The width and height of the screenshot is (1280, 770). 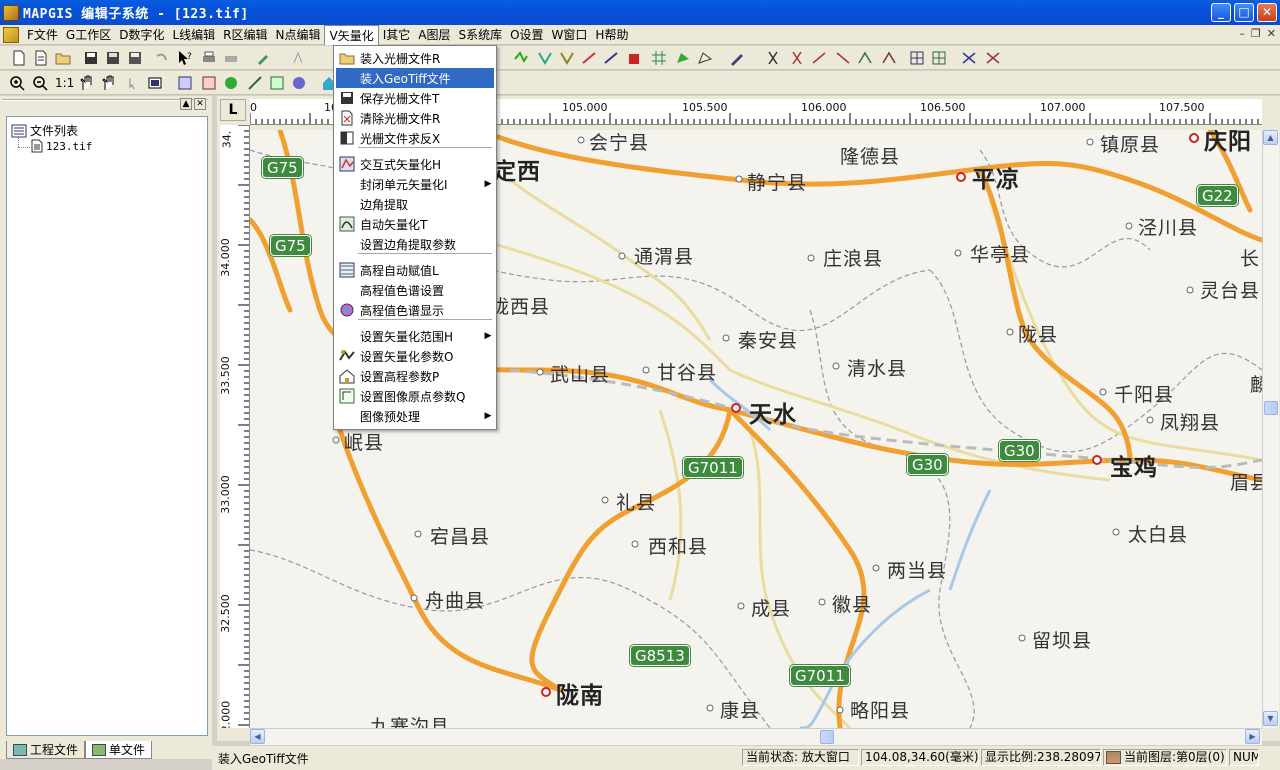 What do you see at coordinates (843, 58) in the screenshot?
I see `line-tool-2-icon` at bounding box center [843, 58].